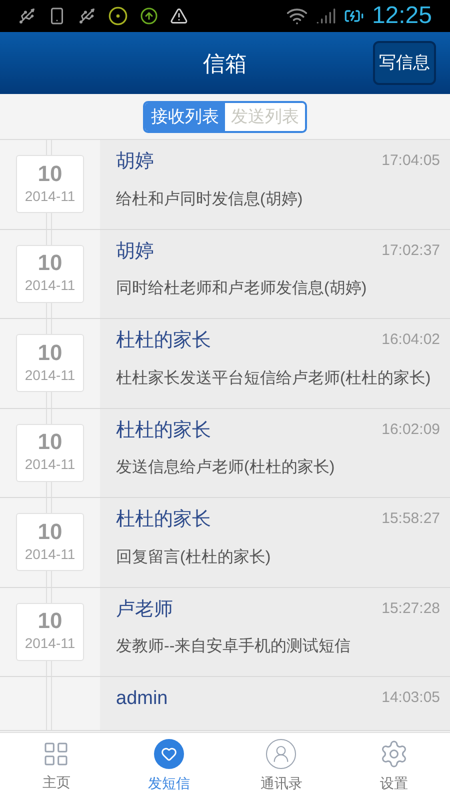 Image resolution: width=450 pixels, height=800 pixels. Describe the element at coordinates (57, 16) in the screenshot. I see `phone-icon` at that location.